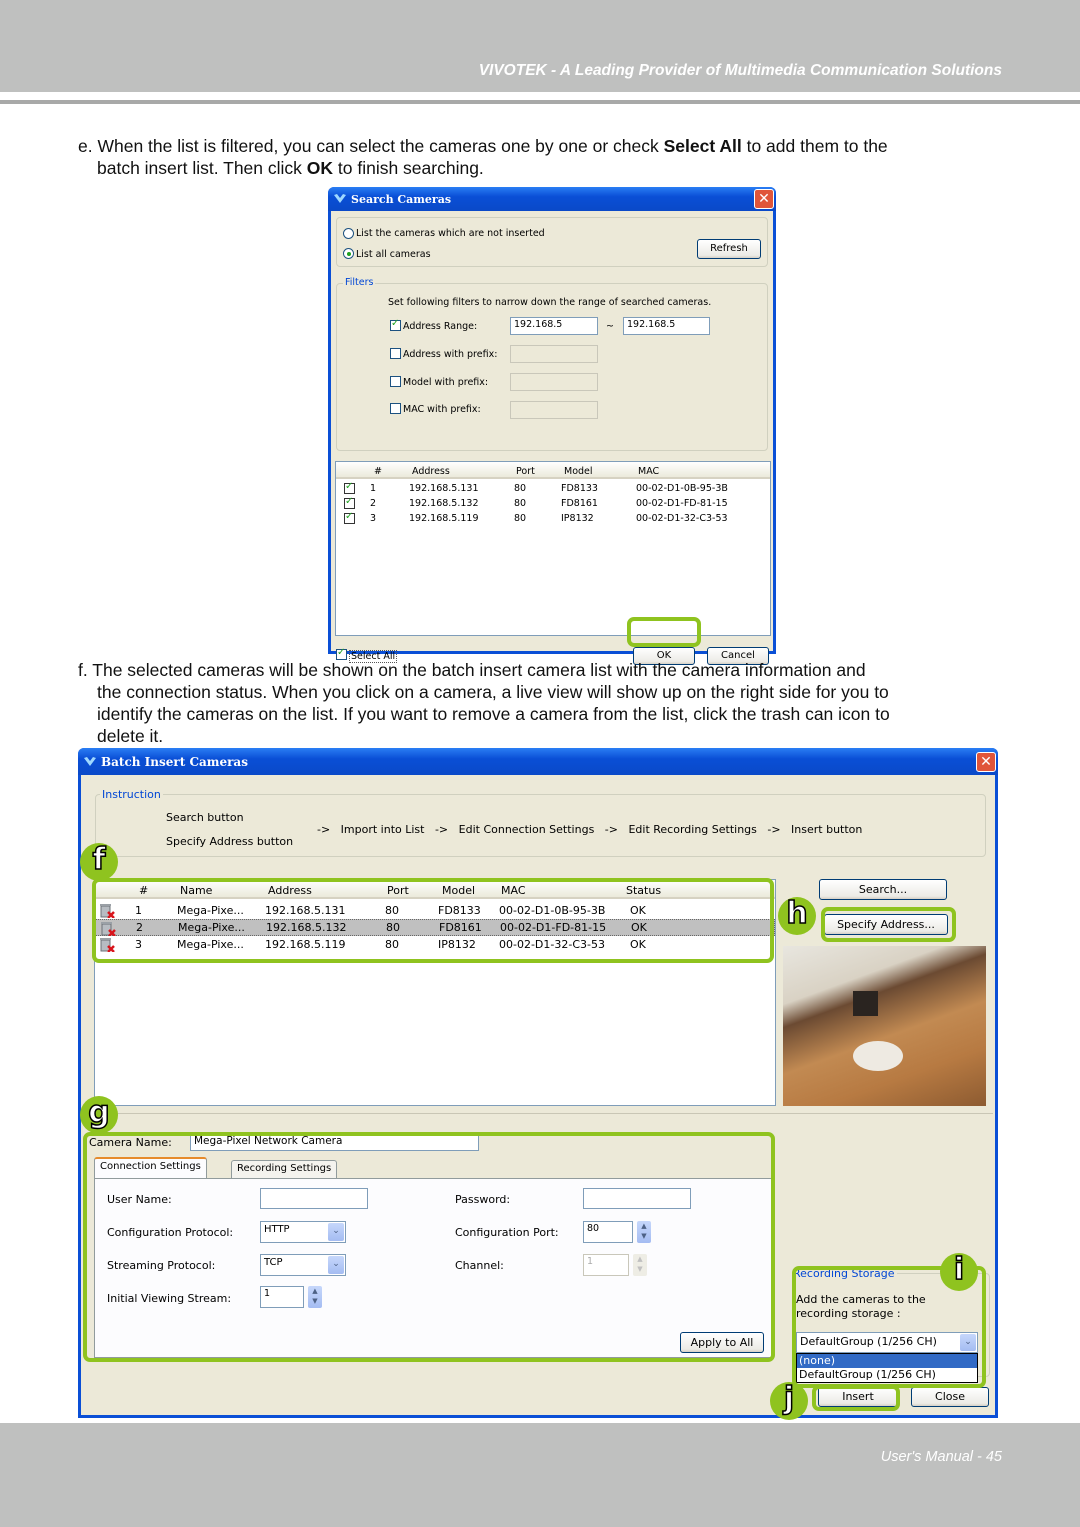  What do you see at coordinates (856, 1398) in the screenshot?
I see `insert-highlight` at bounding box center [856, 1398].